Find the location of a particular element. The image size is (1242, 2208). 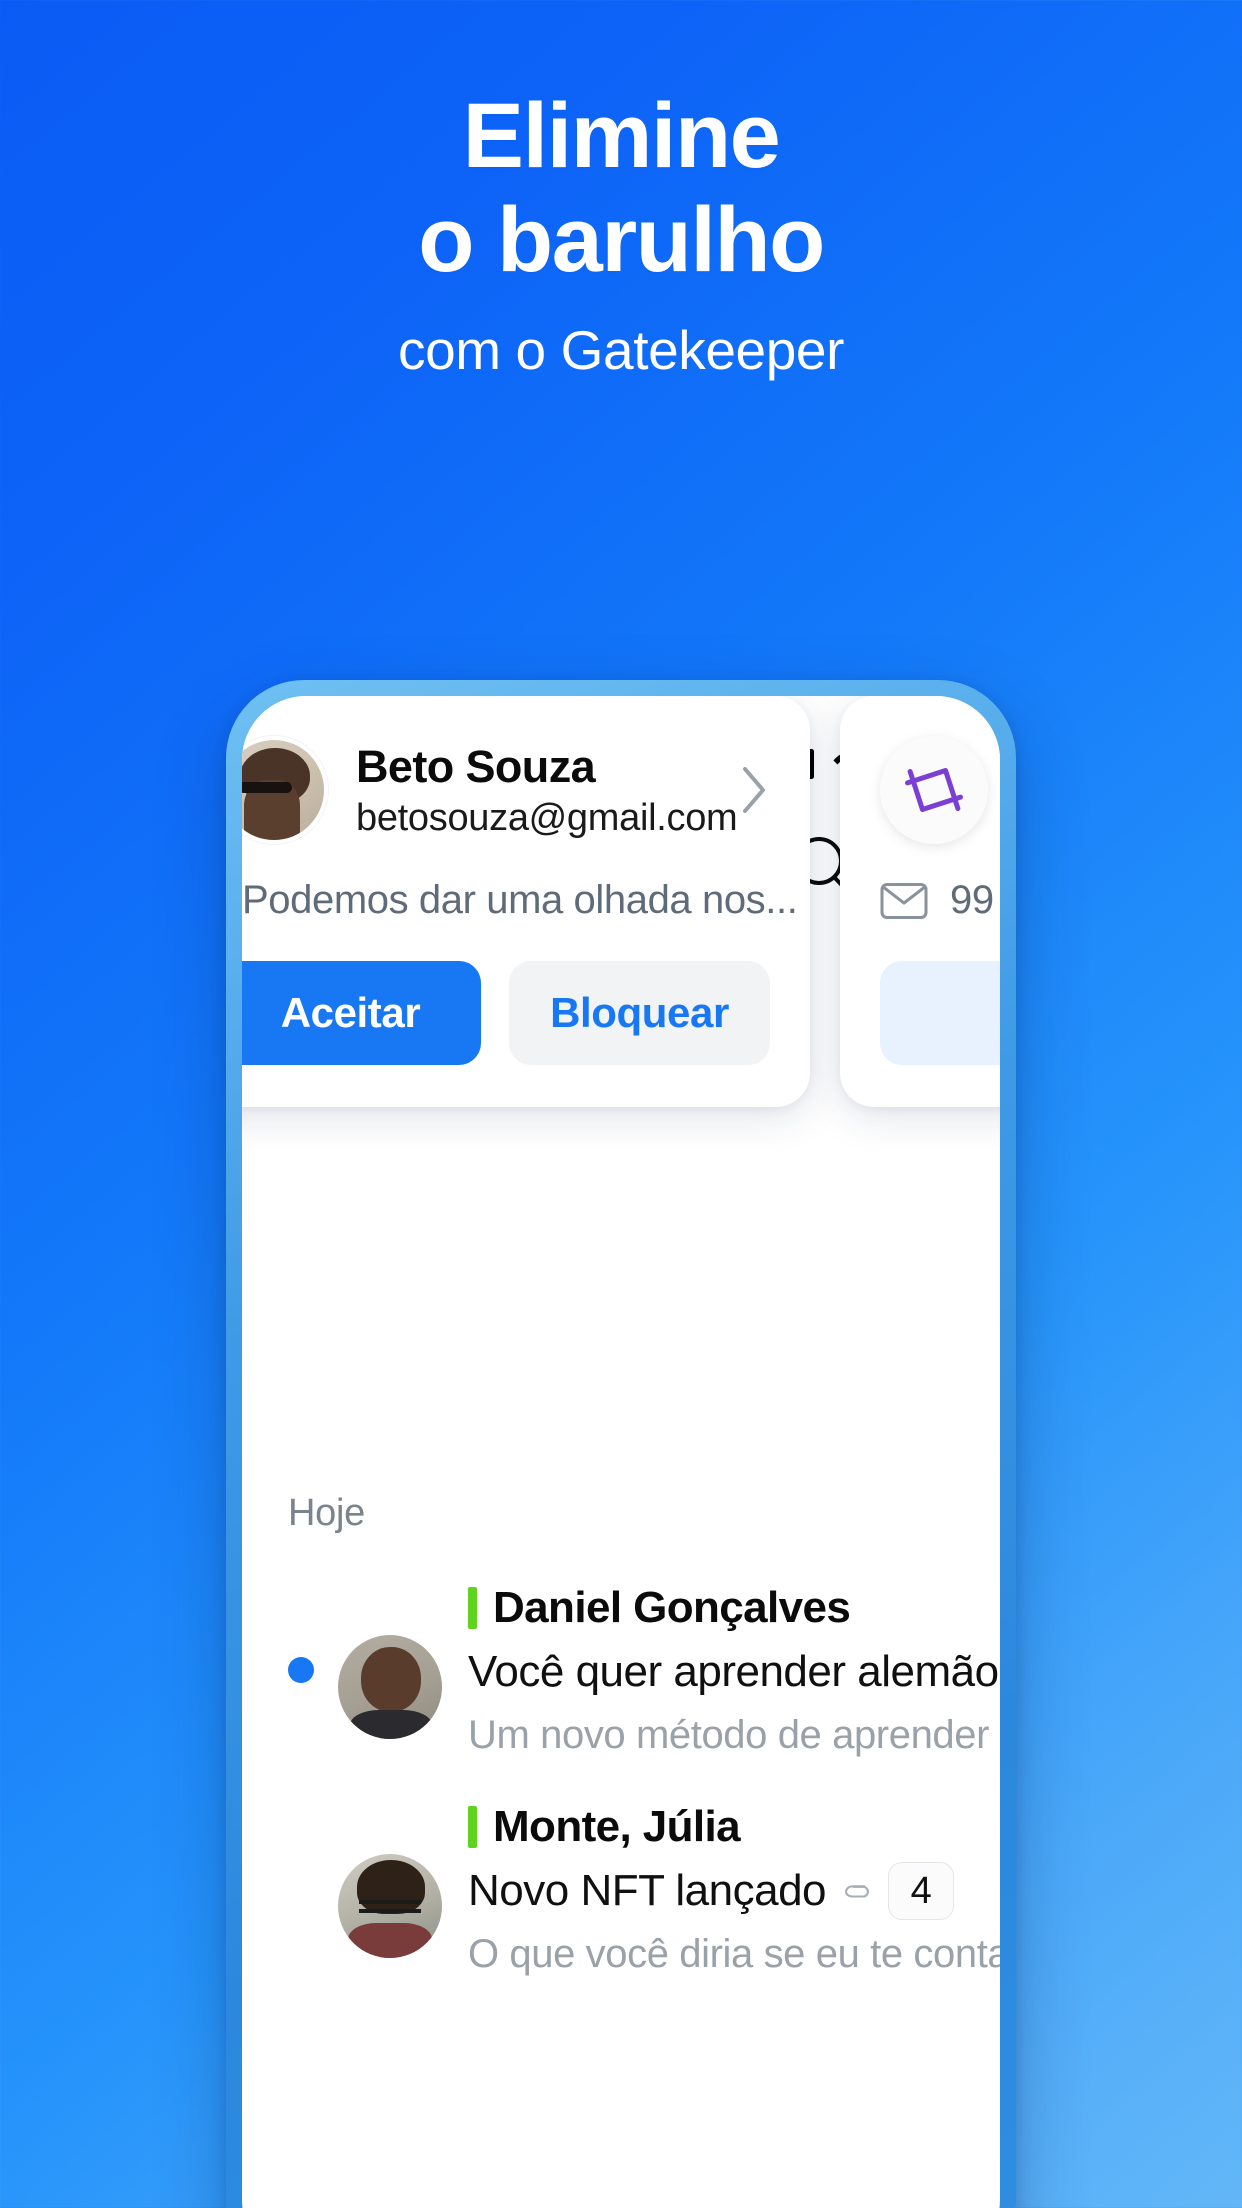

envelope-icon is located at coordinates (904, 900).